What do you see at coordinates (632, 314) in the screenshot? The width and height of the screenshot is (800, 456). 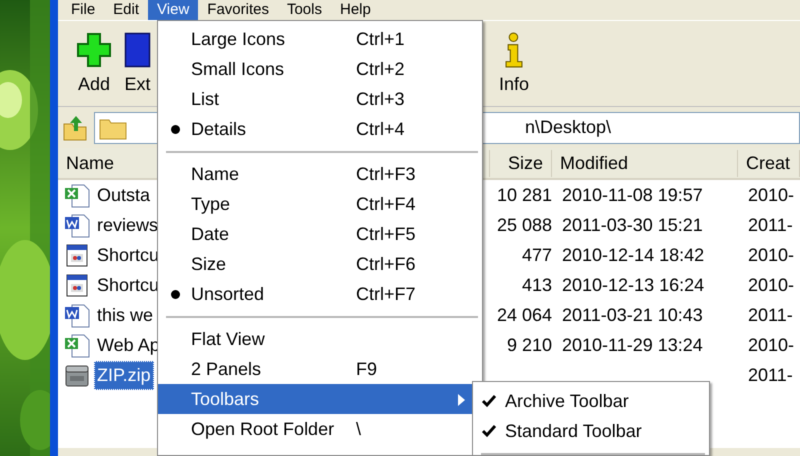 I see `modified-date: 2011-03-21 10:43` at bounding box center [632, 314].